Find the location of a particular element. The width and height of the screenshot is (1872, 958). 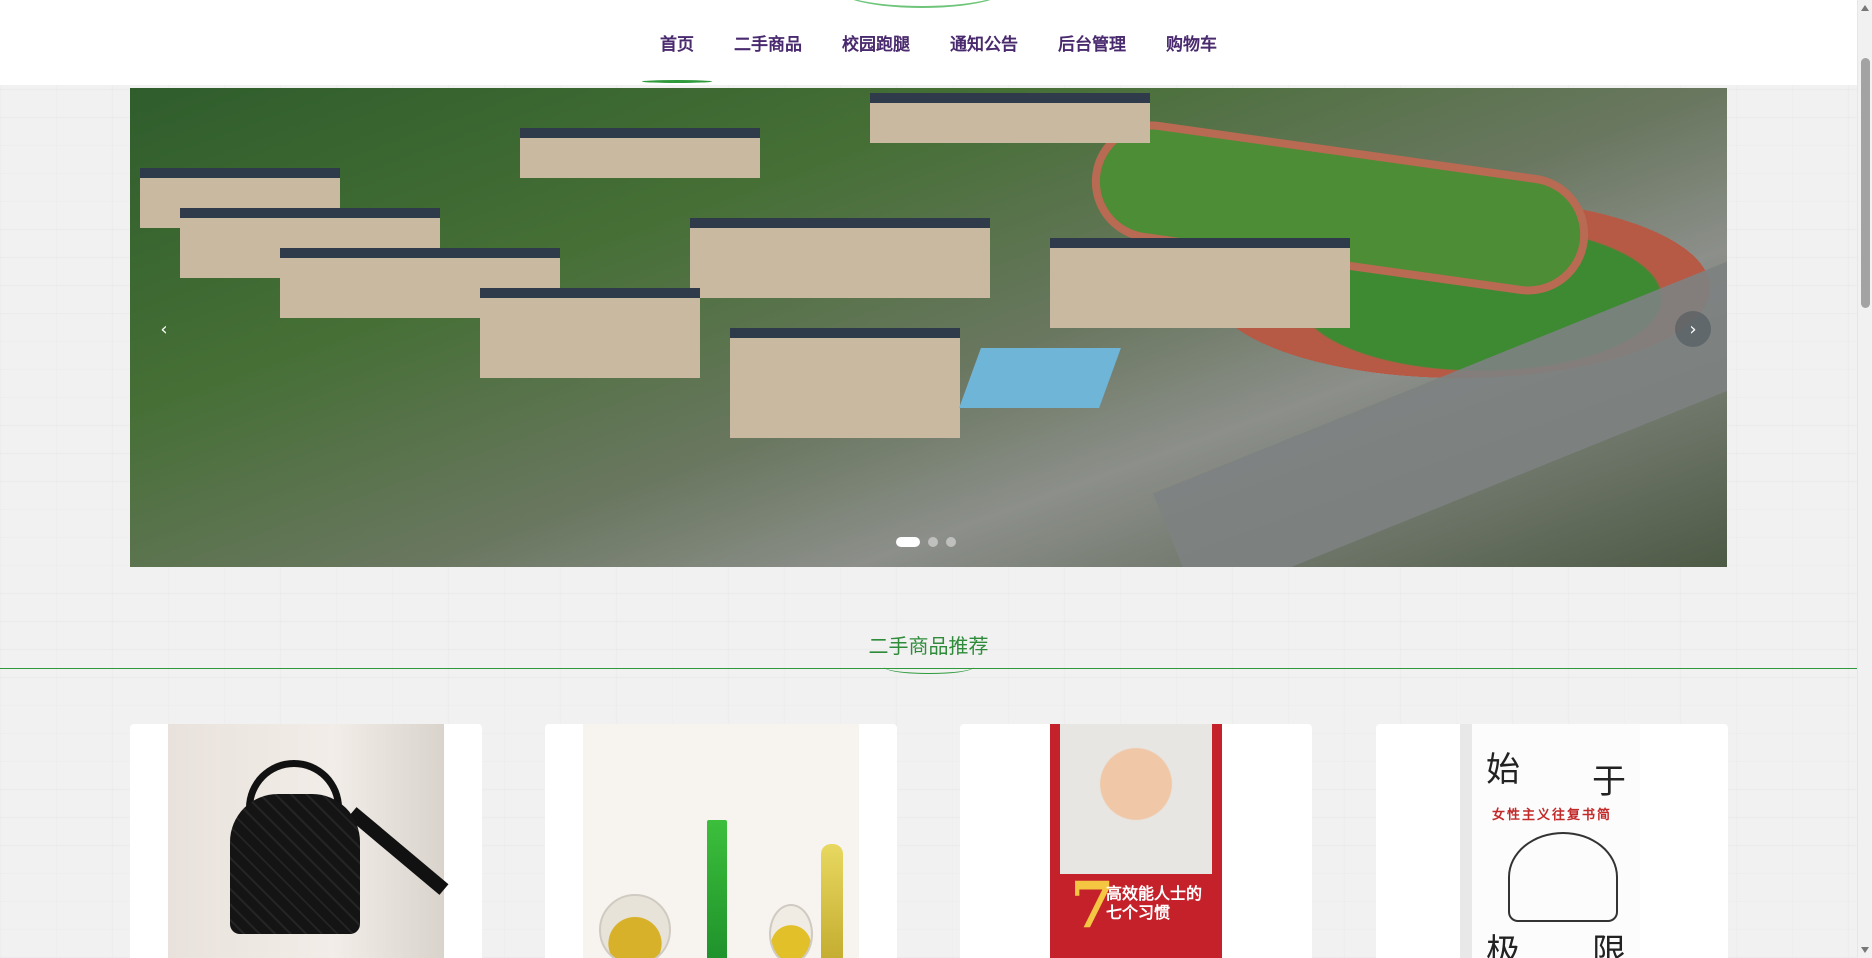

book-cover-title: 高效能人士的 七个习惯 is located at coordinates (1154, 903).